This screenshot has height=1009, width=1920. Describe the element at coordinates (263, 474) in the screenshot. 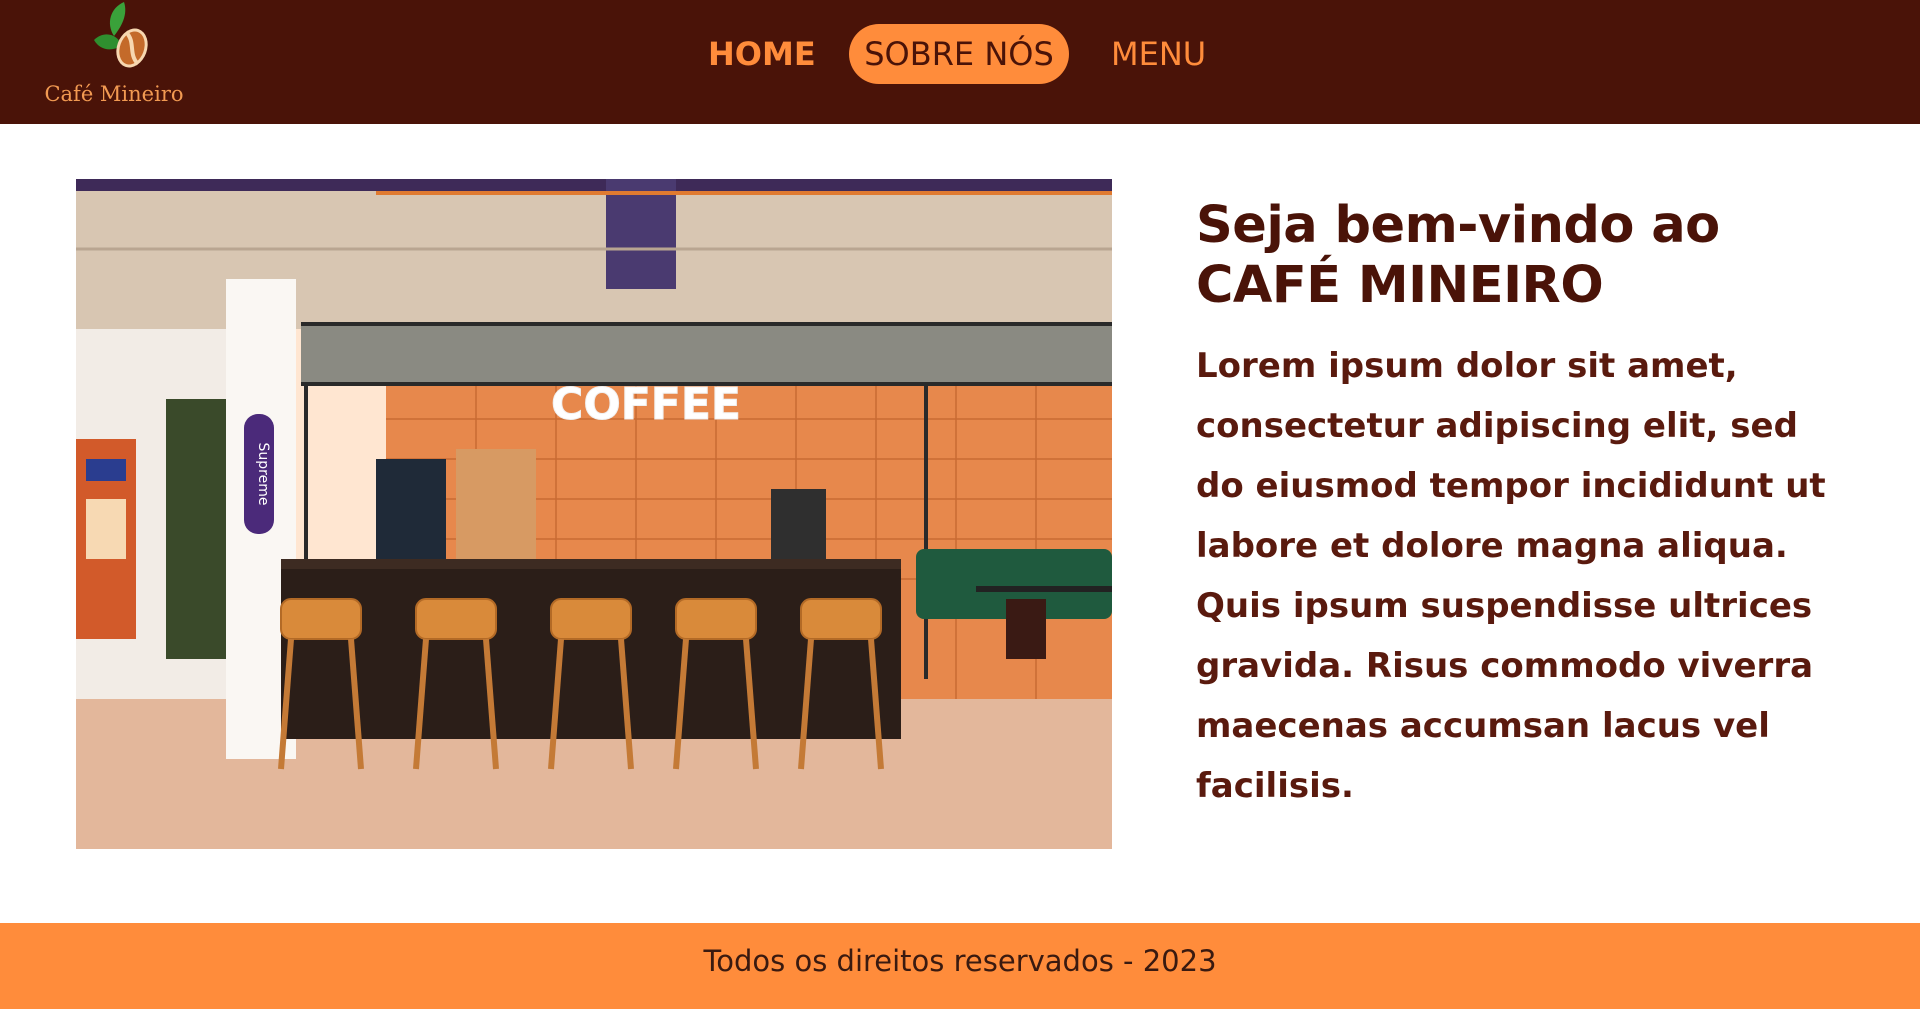

I see `skateboard-sign-text: Supreme` at that location.